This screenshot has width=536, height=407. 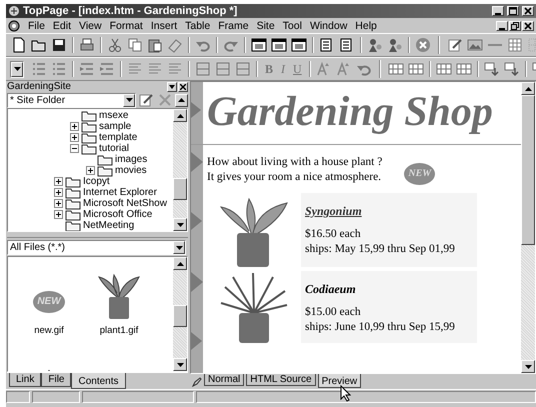 I want to click on image-icon, so click(x=475, y=45).